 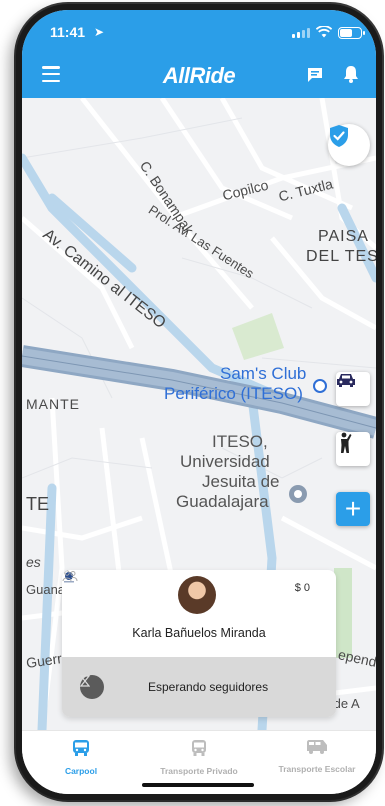 What do you see at coordinates (301, 33) in the screenshot?
I see `signal-icon` at bounding box center [301, 33].